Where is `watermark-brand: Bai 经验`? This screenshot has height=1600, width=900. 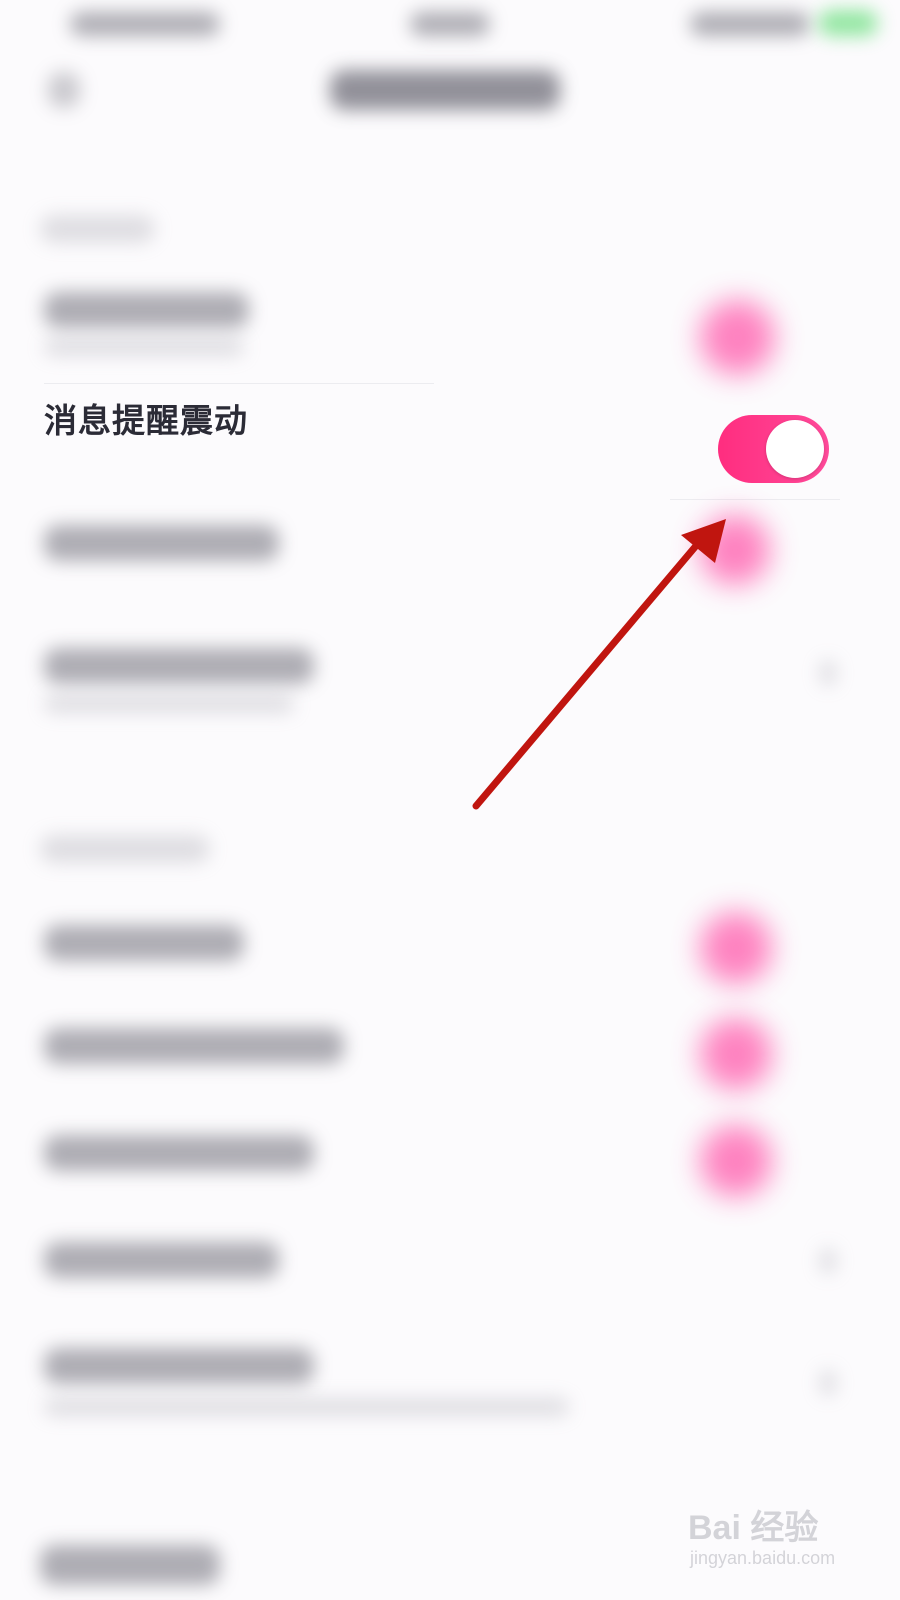 watermark-brand: Bai 经验 is located at coordinates (753, 1528).